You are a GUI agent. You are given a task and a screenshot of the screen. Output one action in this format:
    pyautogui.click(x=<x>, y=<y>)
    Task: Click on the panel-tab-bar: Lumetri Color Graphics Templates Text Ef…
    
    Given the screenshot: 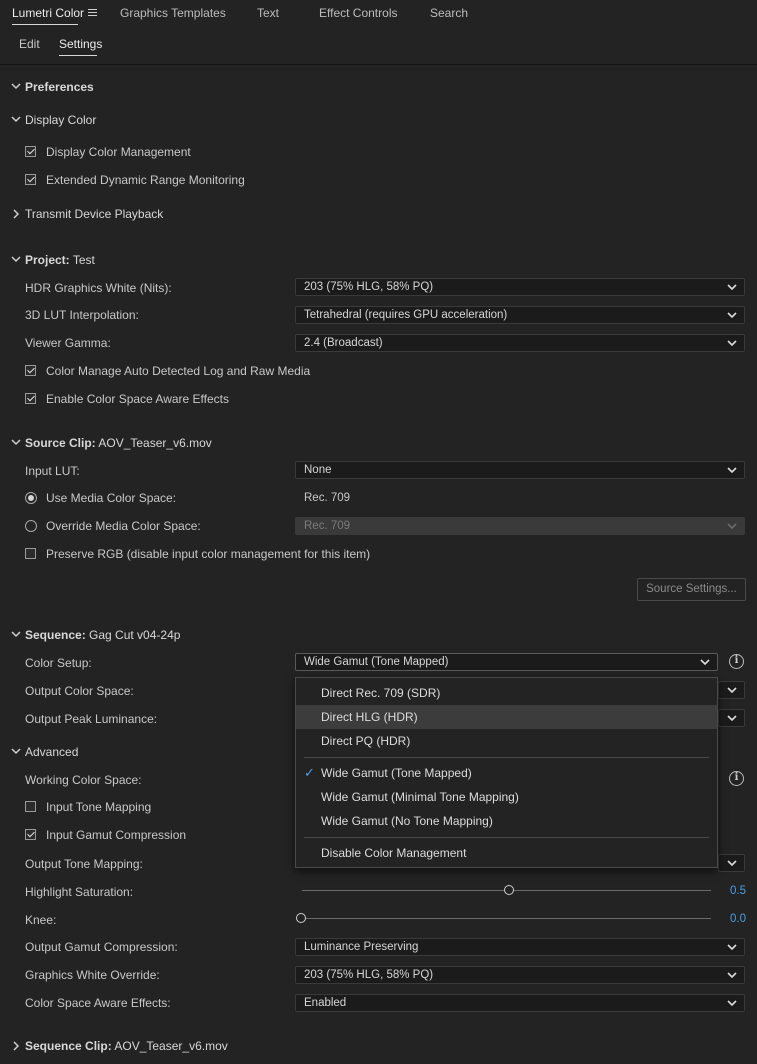 What is the action you would take?
    pyautogui.click(x=378, y=14)
    